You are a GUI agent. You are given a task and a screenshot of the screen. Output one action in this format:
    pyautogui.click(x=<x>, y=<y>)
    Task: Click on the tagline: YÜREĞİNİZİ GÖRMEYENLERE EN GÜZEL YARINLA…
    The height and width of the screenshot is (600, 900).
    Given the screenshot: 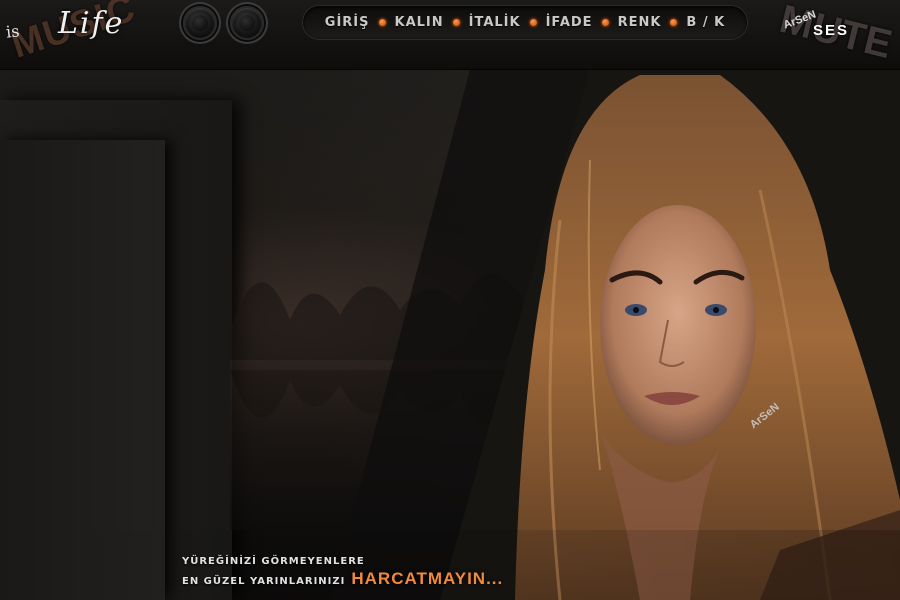 What is the action you would take?
    pyautogui.click(x=342, y=572)
    